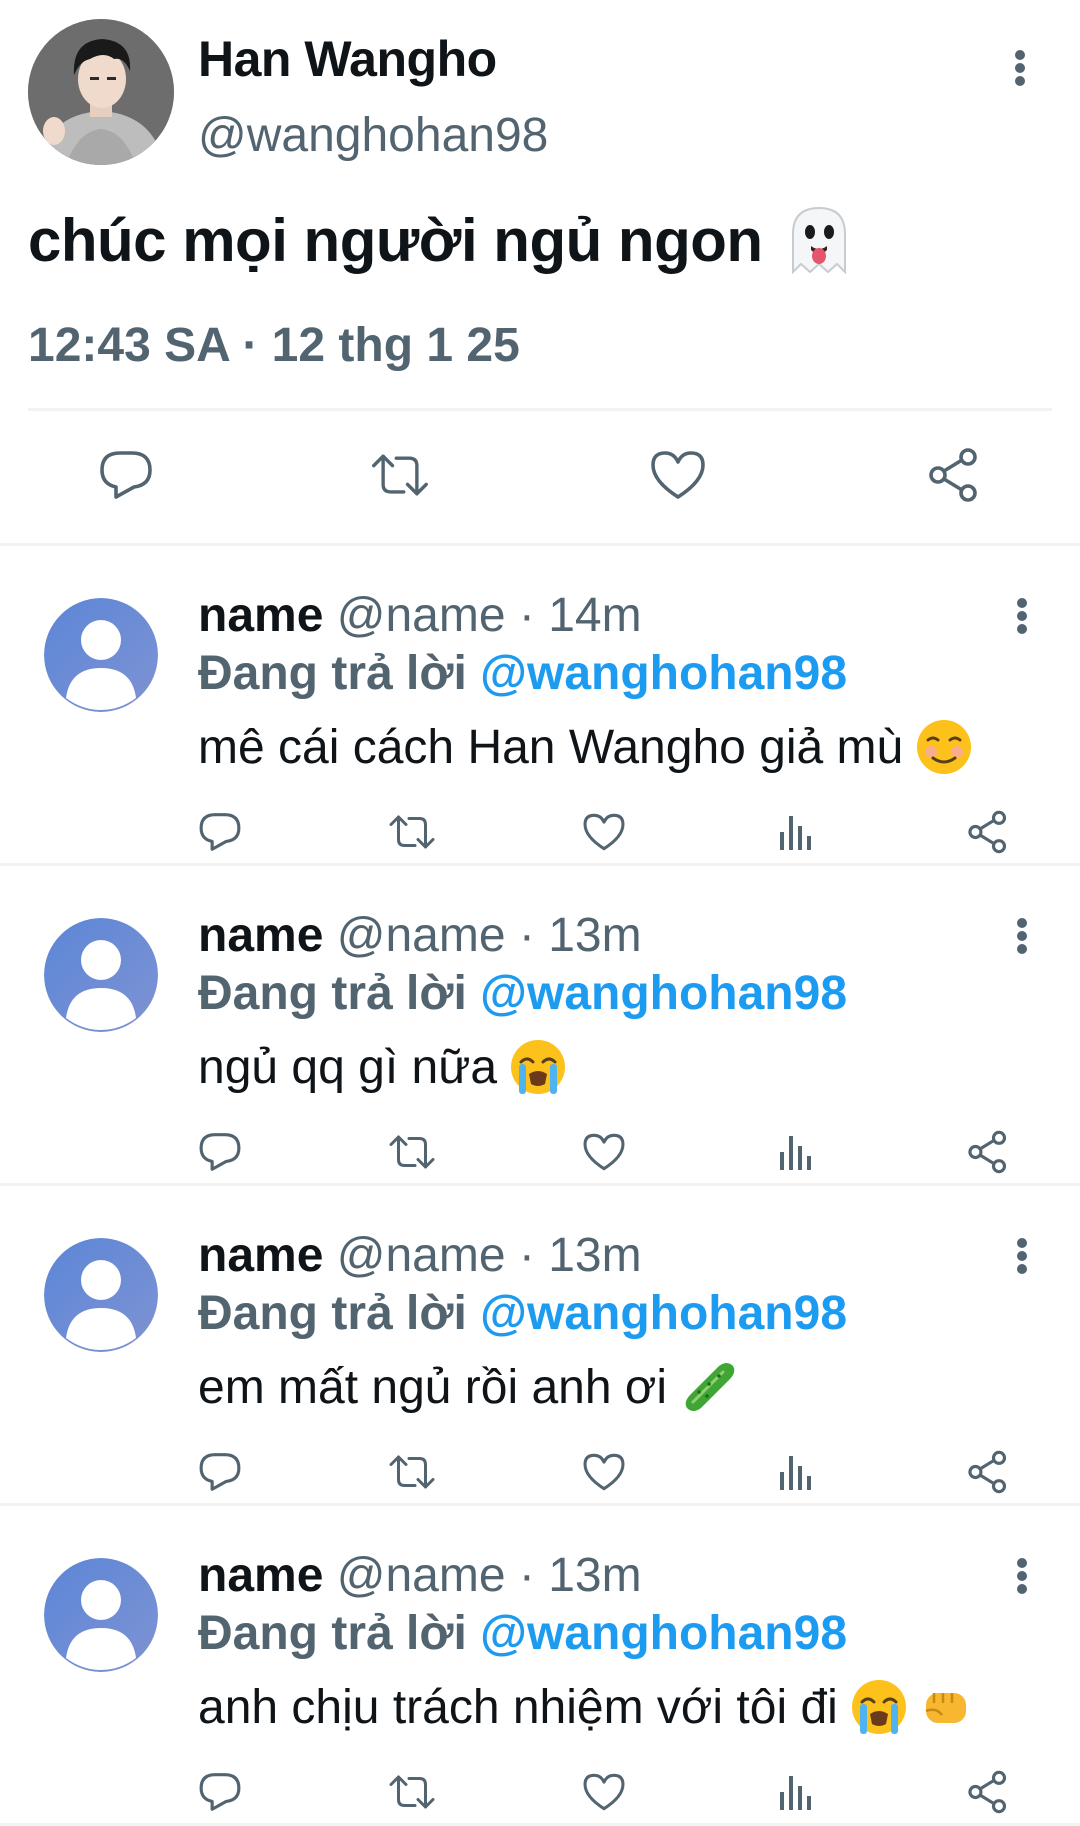 Image resolution: width=1080 pixels, height=1826 pixels. Describe the element at coordinates (433, 1387) in the screenshot. I see `reply-text-content: em mất ngủ rồi anh ơi` at that location.